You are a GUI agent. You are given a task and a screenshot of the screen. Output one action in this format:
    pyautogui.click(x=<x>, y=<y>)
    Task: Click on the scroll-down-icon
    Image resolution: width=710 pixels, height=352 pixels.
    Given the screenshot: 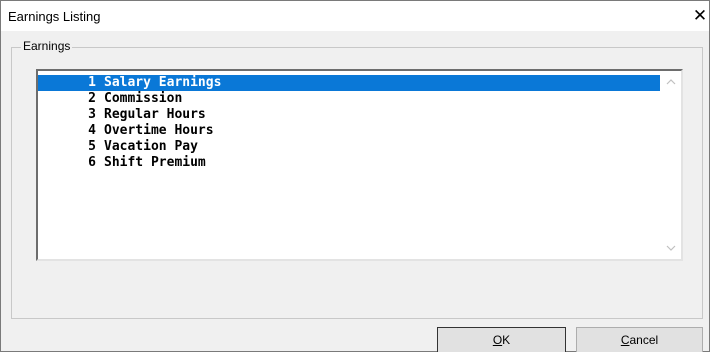 What is the action you would take?
    pyautogui.click(x=671, y=248)
    